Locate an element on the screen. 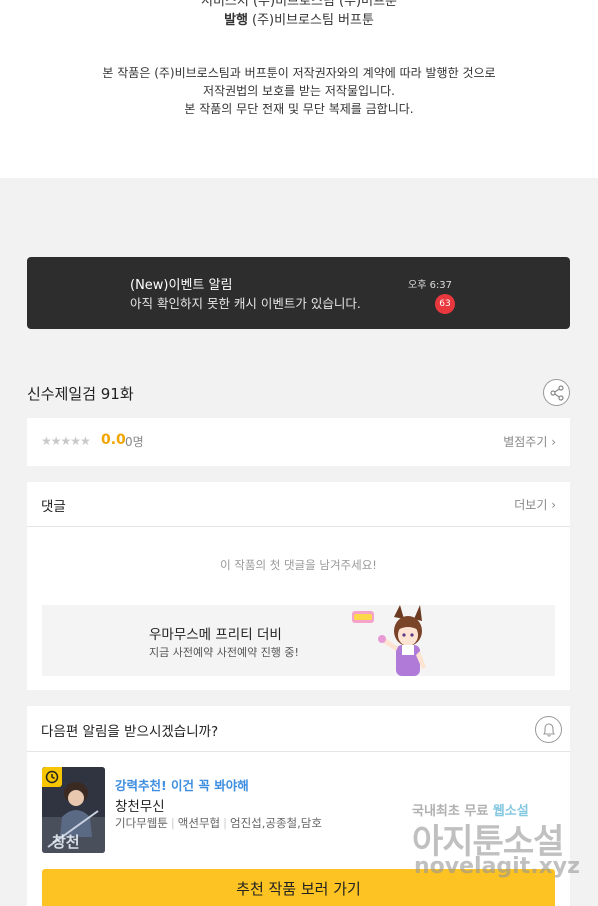  ad-banner: 우마무스메 프리티 더비 지금 사전예약 사전예약 진행 중! is located at coordinates (298, 640).